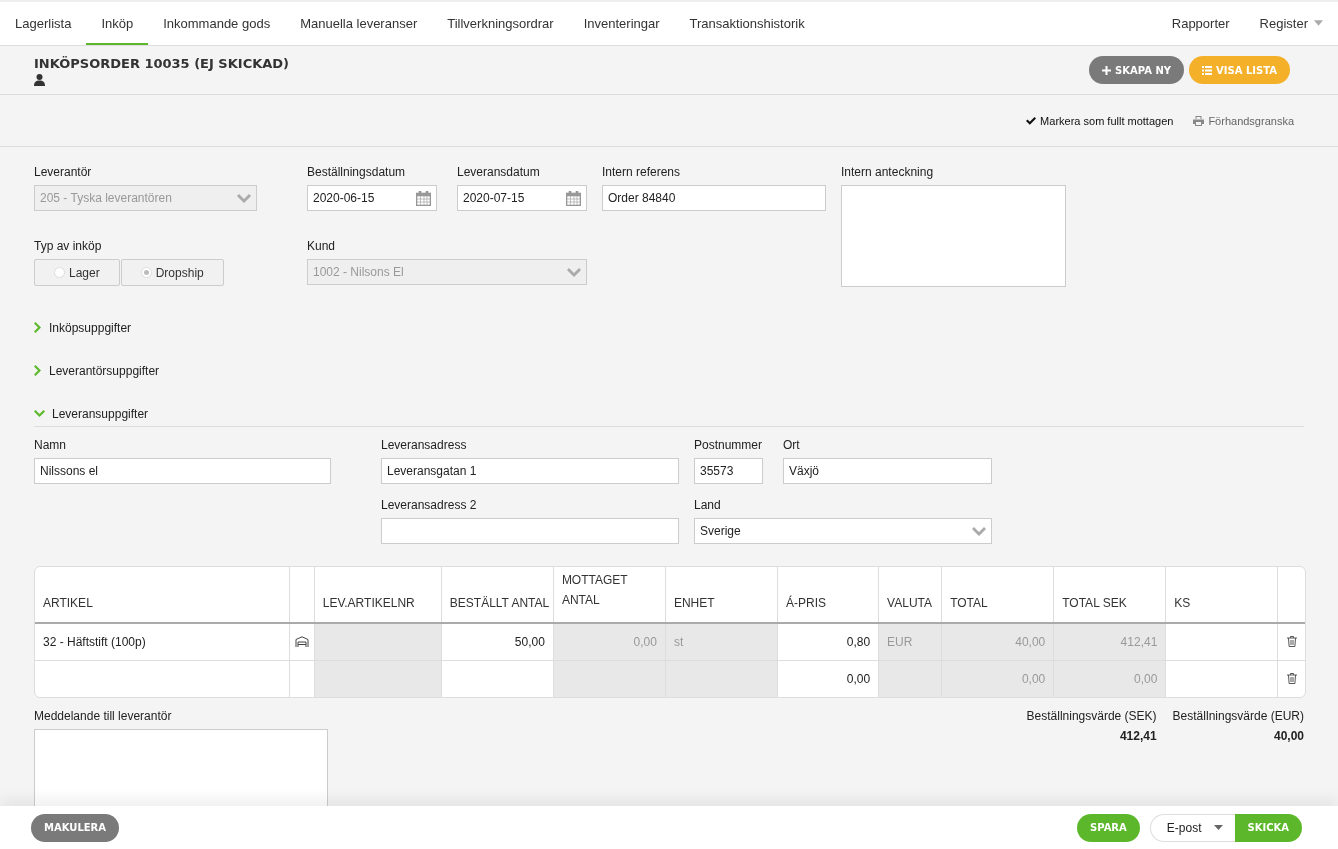 This screenshot has height=849, width=1338. I want to click on column-header: MOTTAGET ANTAL, so click(595, 590).